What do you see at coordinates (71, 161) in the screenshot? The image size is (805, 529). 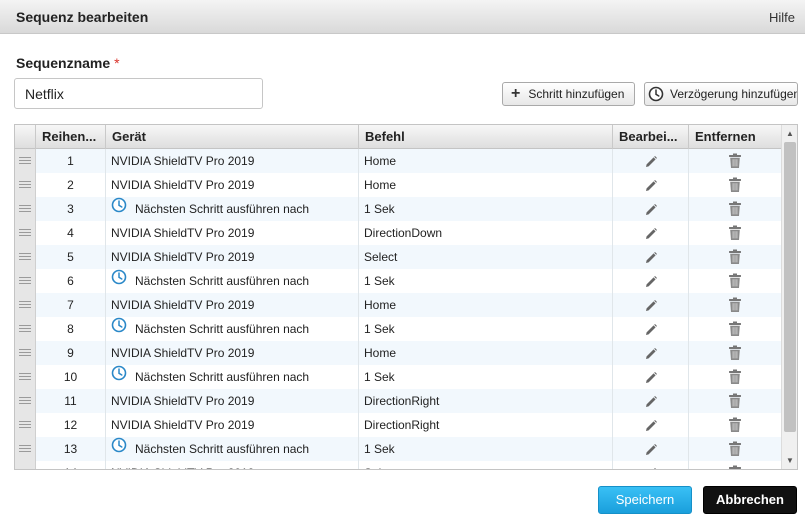 I see `order-cell: 1` at bounding box center [71, 161].